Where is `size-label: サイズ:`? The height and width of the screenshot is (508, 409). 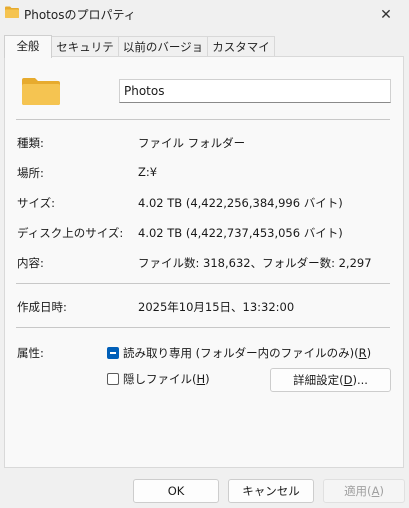 size-label: サイズ: is located at coordinates (36, 203).